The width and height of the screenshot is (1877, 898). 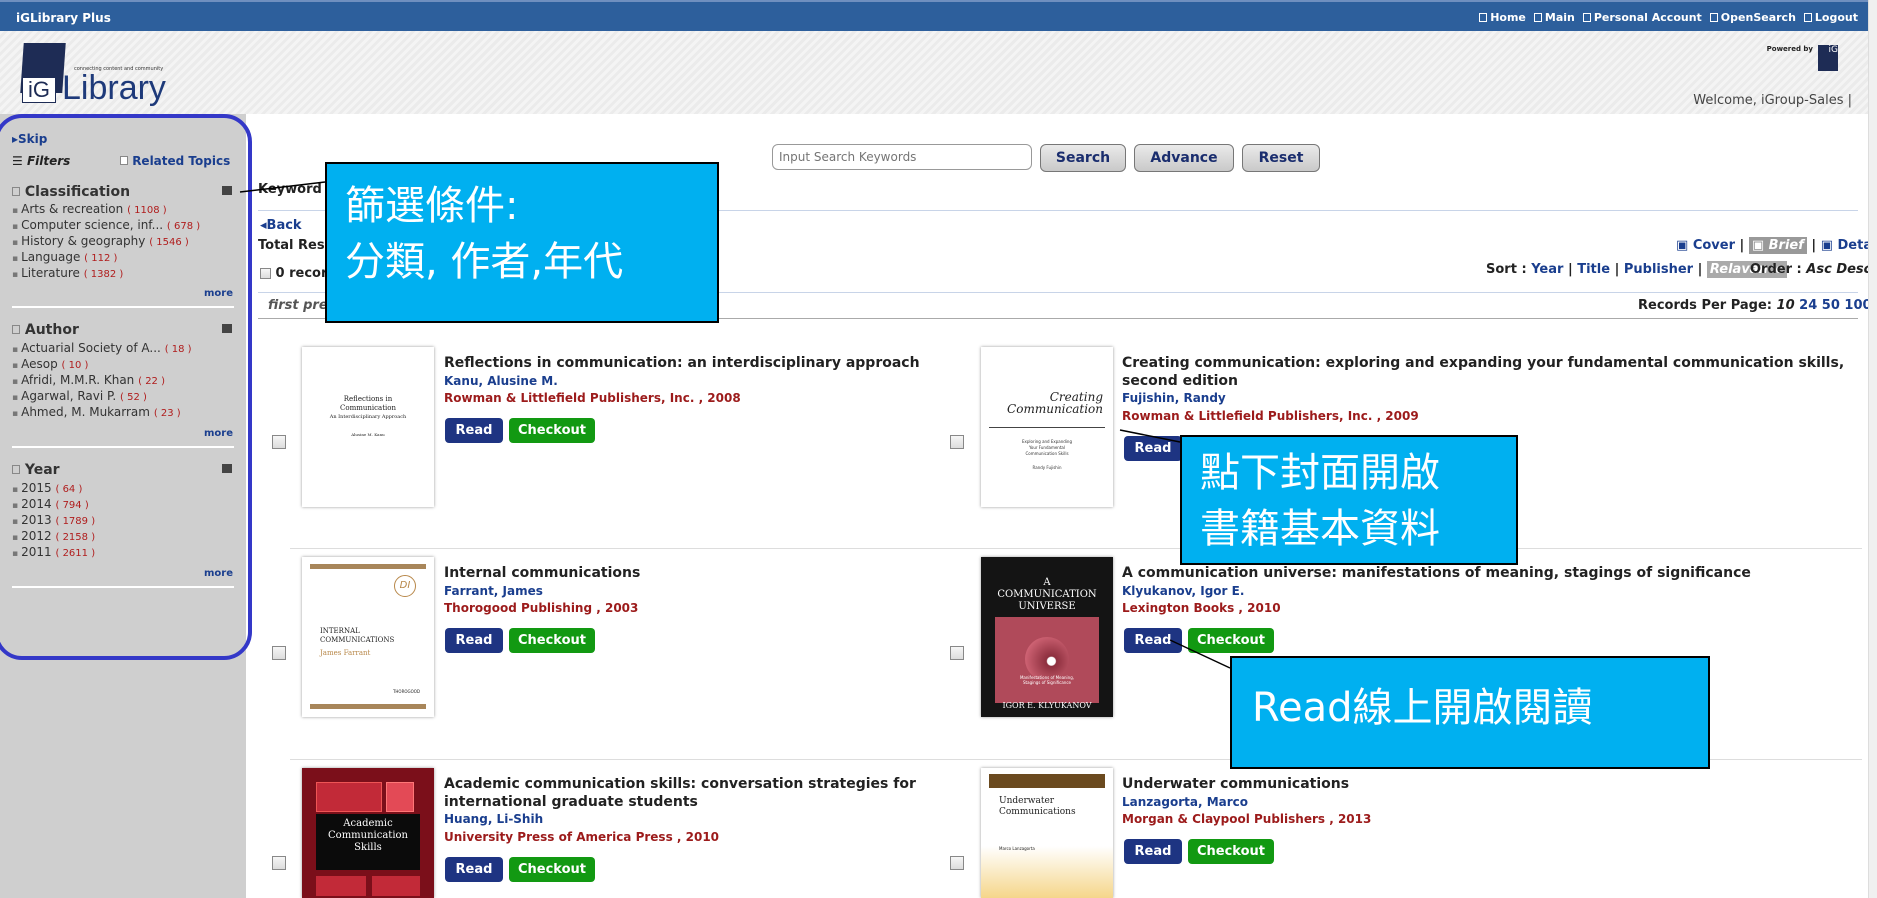 What do you see at coordinates (1150, 436) in the screenshot?
I see `connector-cover` at bounding box center [1150, 436].